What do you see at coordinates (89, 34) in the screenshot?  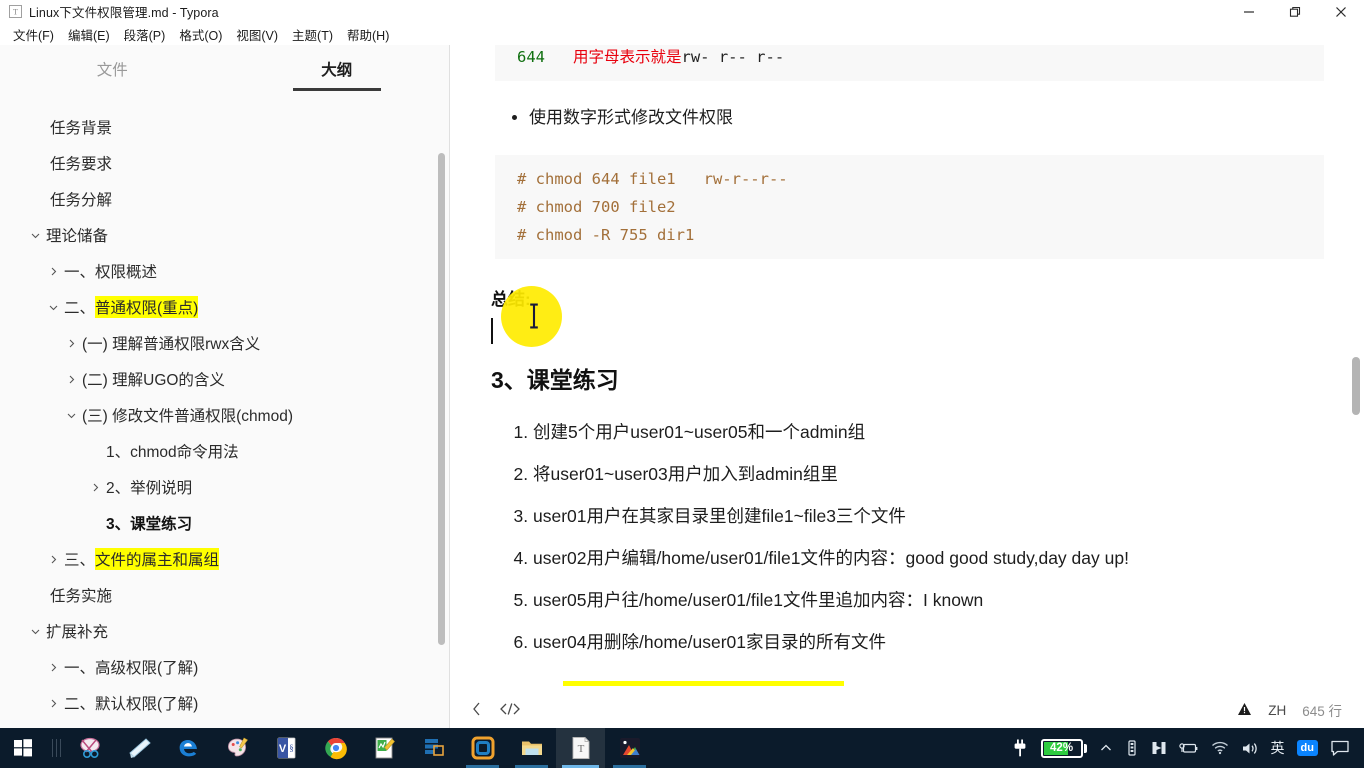 I see `menu-edit: 编辑(E)` at bounding box center [89, 34].